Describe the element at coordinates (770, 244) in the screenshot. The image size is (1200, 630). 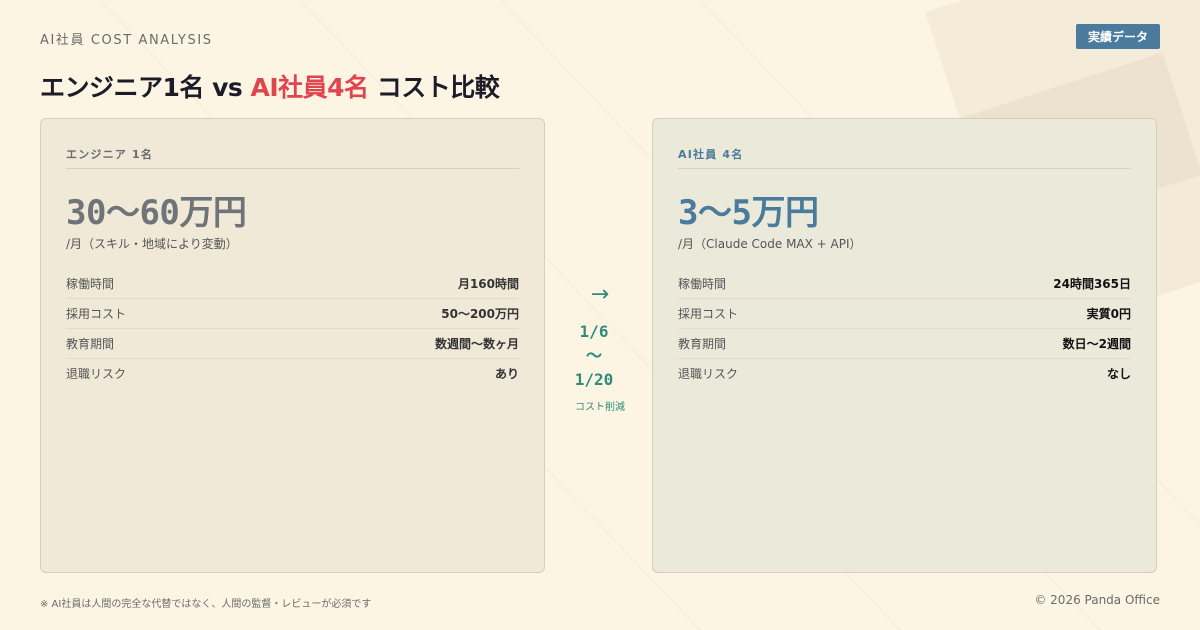
I see `ai-price-note: /月（Claude Code MAX + API）` at that location.